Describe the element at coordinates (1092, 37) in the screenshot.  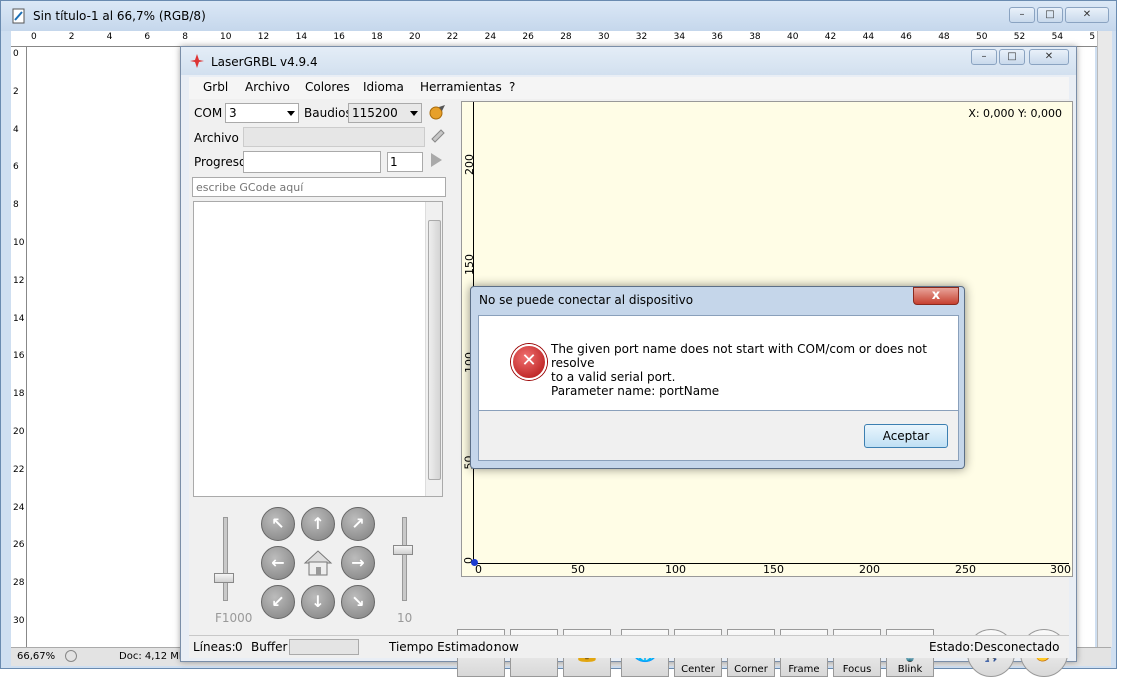
I see `ruler-top-tick: 5` at that location.